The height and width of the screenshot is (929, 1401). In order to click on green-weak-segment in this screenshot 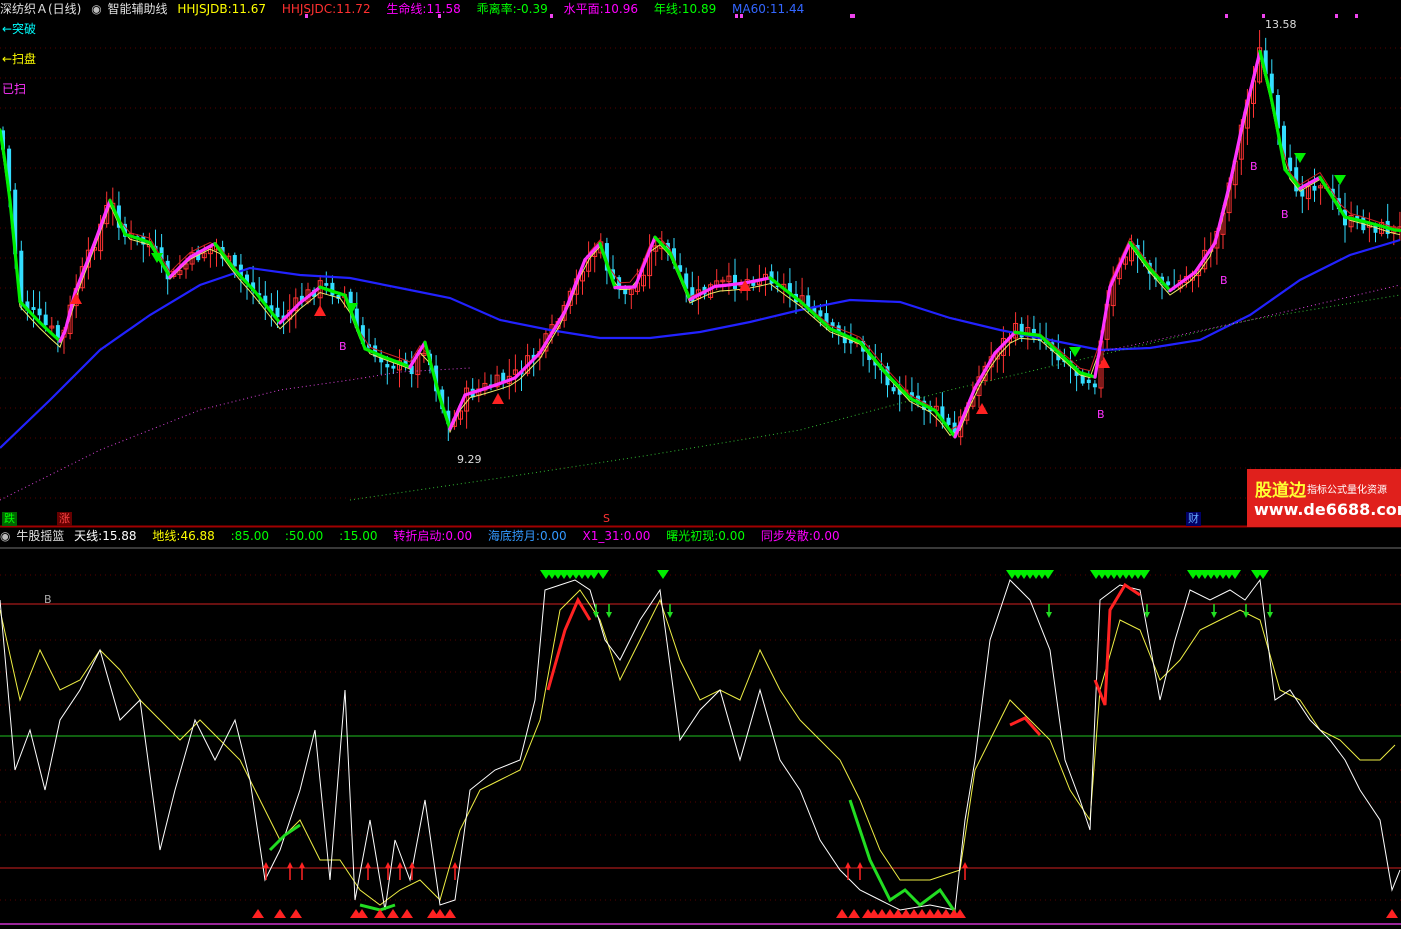, I will do `click(902, 856)`.